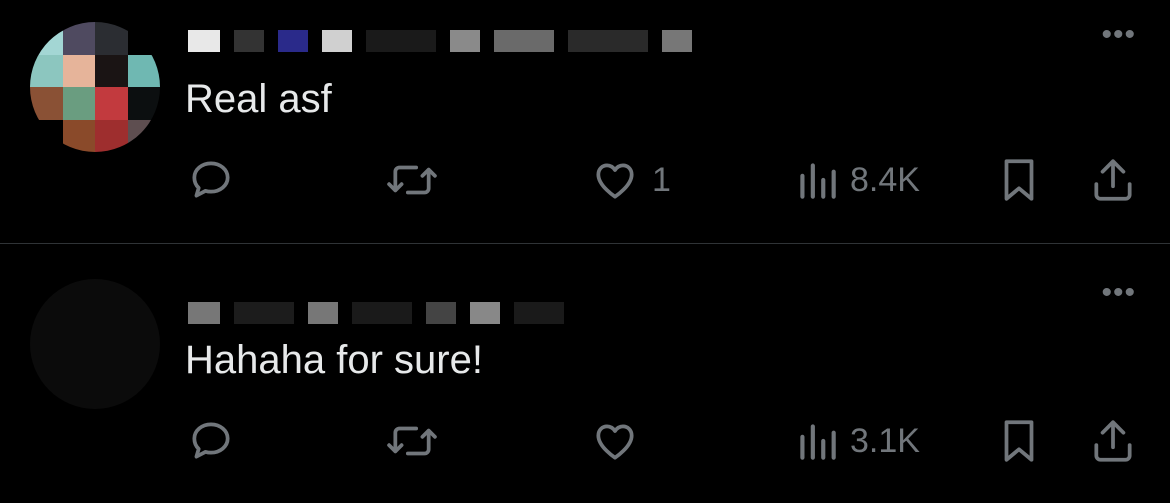  Describe the element at coordinates (334, 360) in the screenshot. I see `tweet-text: Hahaha for sure!` at that location.